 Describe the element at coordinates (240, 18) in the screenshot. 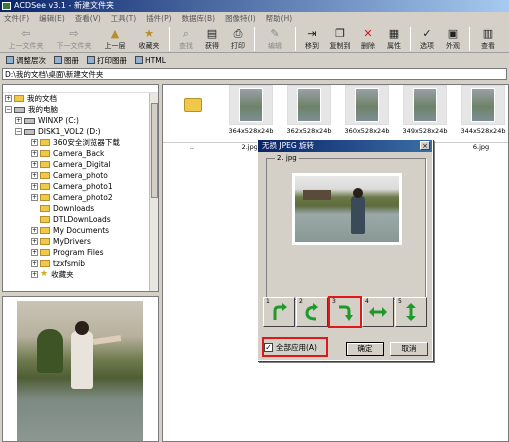

I see `menu-image: 图像特(I)` at that location.